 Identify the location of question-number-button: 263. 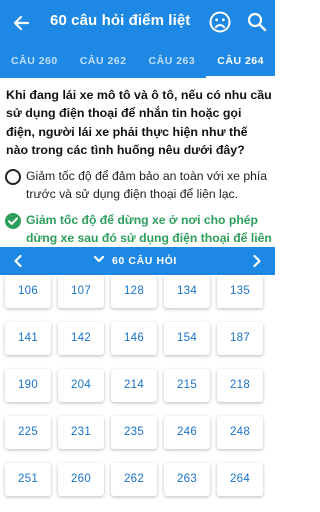
(187, 479).